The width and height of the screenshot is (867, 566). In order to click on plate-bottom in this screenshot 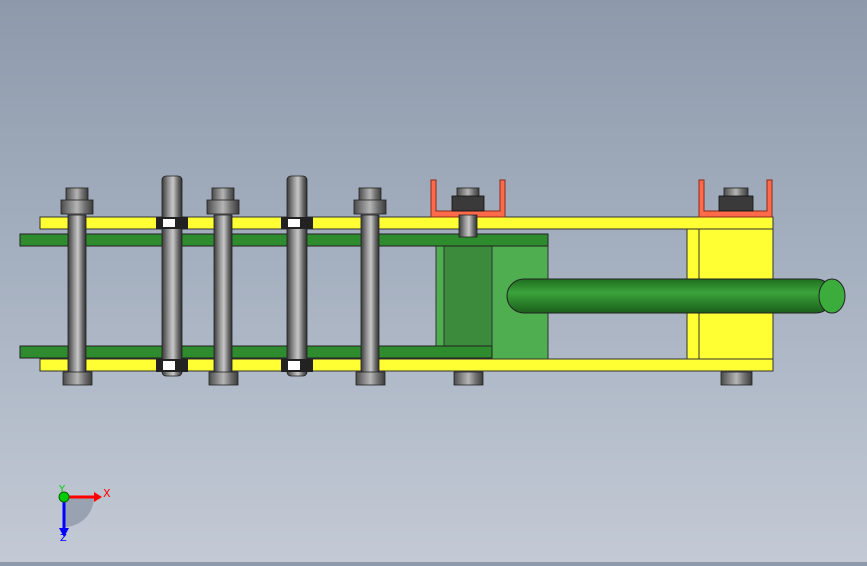, I will do `click(256, 352)`.